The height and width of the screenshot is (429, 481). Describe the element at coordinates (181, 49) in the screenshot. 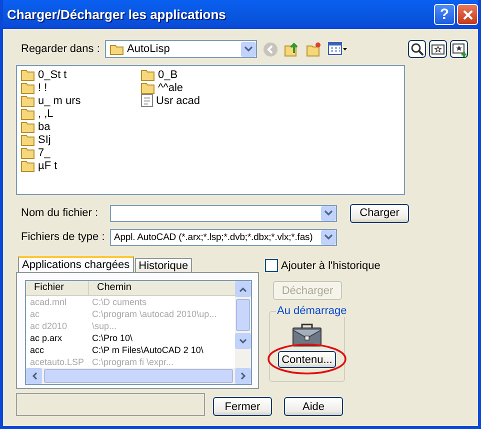

I see `look-in-dropdown: AutoLisp` at that location.